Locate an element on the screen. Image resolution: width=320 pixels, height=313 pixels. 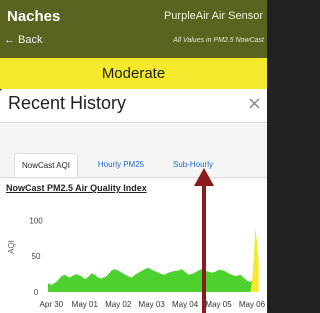
tab-sub-hourly: Sub-Hourly is located at coordinates (193, 165).